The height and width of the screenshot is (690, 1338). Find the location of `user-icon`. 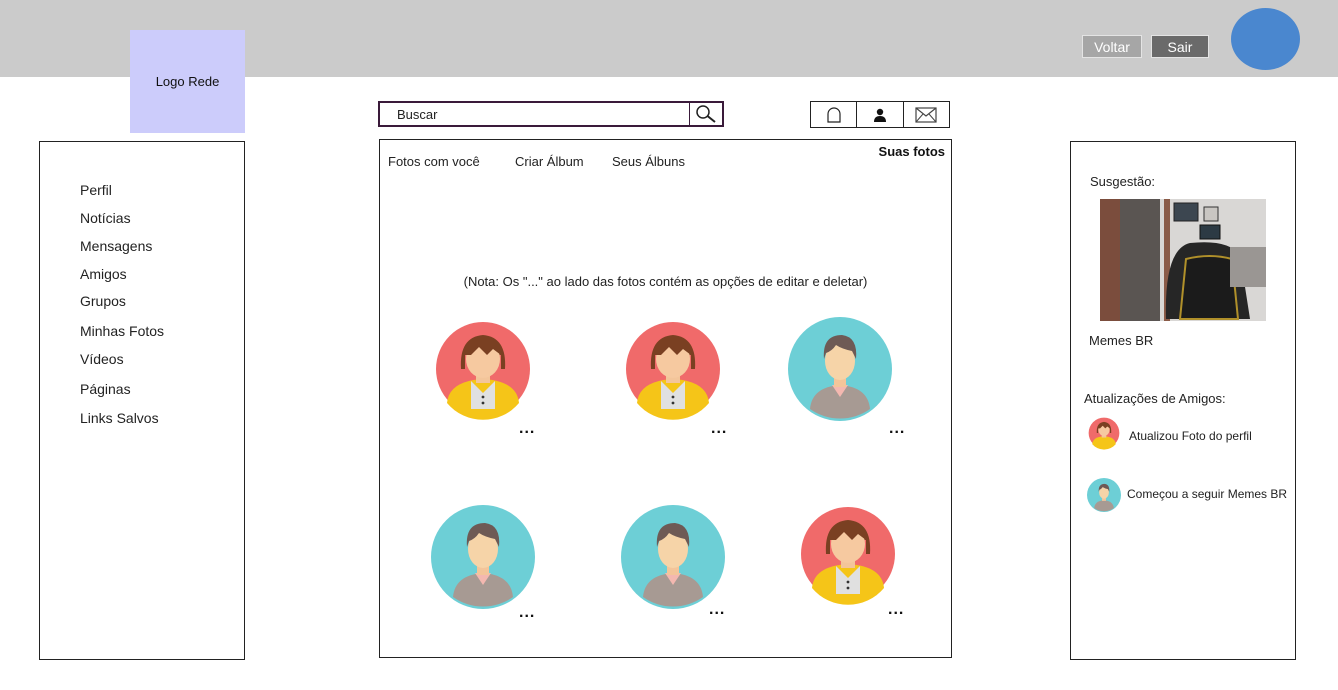

user-icon is located at coordinates (879, 115).